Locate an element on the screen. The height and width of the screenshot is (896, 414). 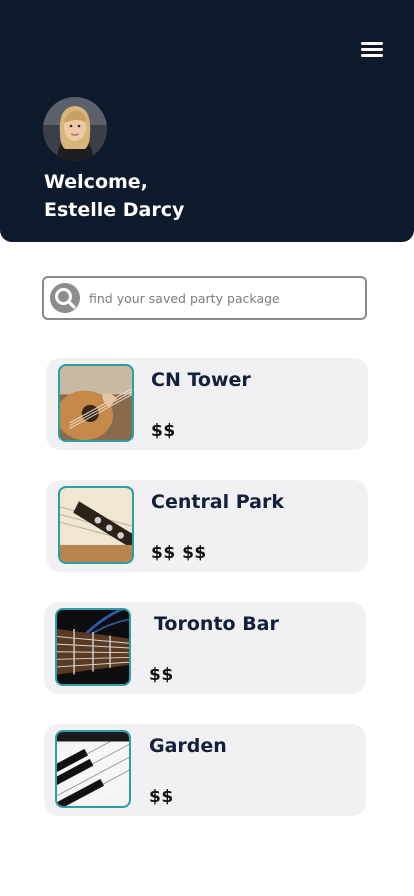
hamburger-menu-icon is located at coordinates (373, 50).